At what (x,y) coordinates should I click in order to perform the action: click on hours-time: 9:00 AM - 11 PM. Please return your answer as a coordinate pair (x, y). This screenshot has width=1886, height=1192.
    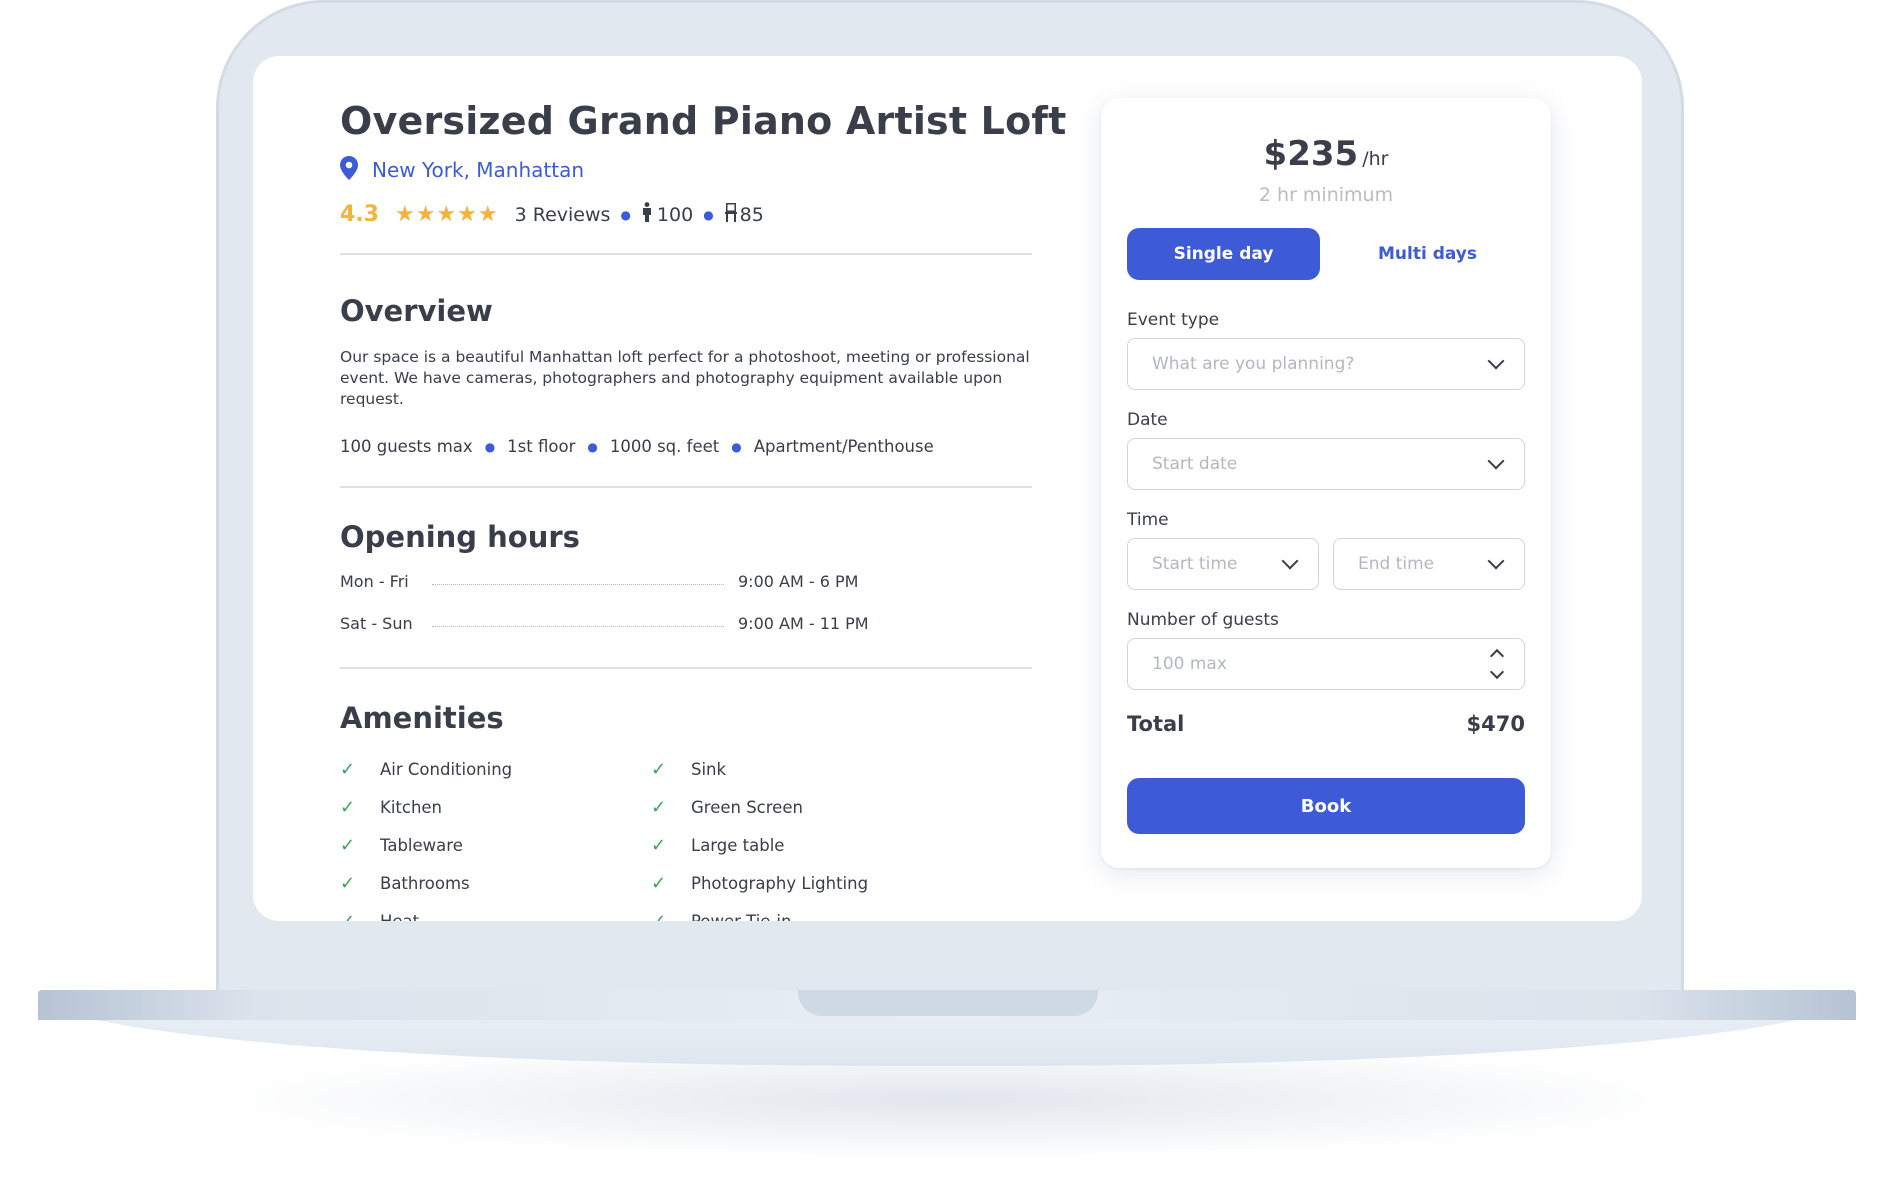
    Looking at the image, I should click on (803, 623).